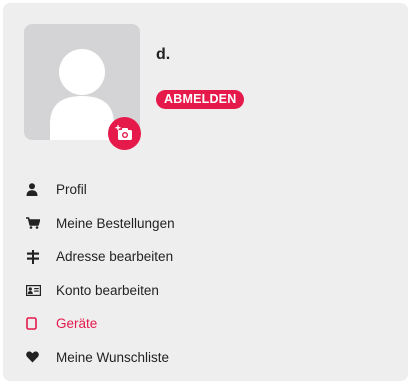  I want to click on signpost-icon, so click(35, 257).